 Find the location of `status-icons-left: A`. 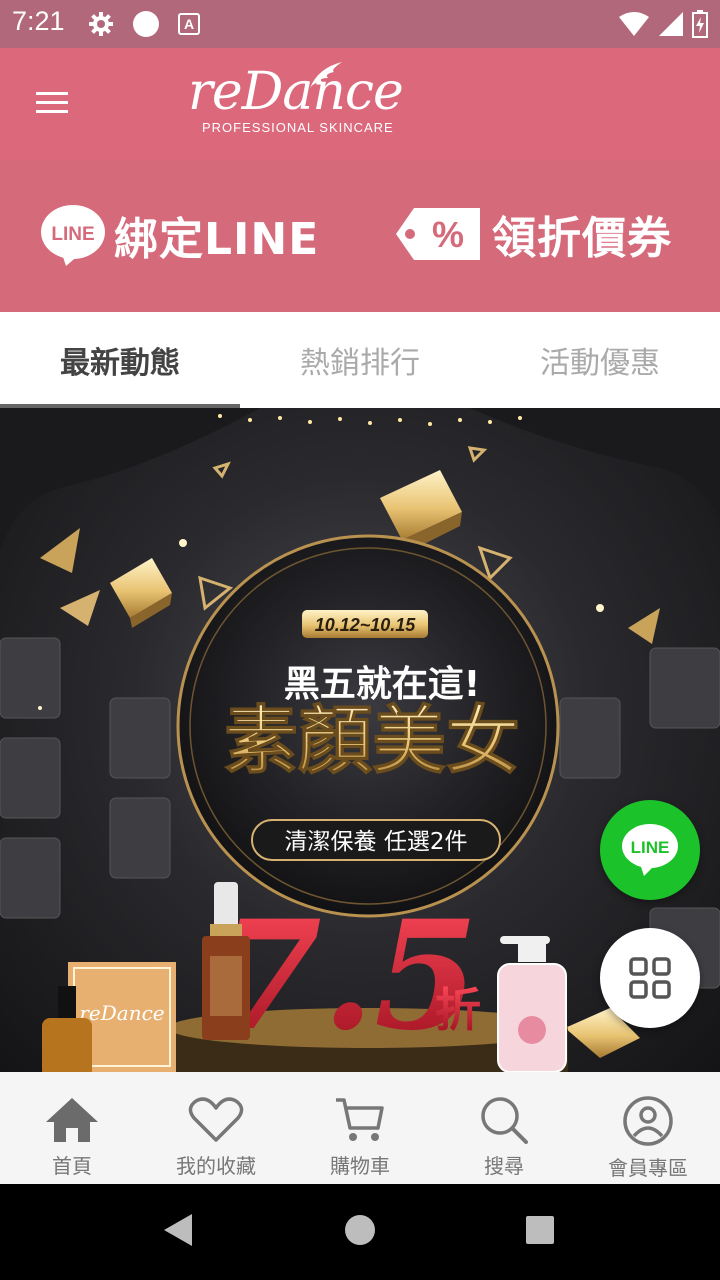

status-icons-left: A is located at coordinates (144, 24).